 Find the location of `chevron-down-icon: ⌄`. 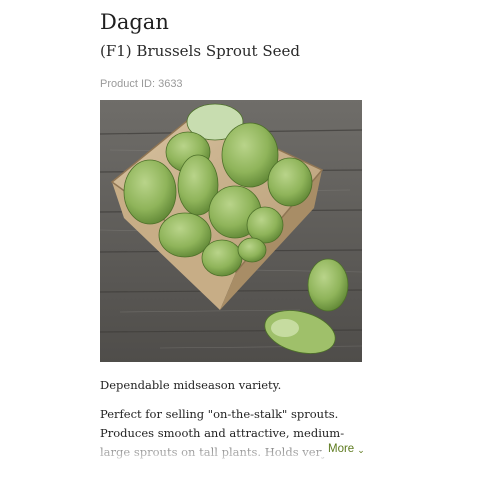

chevron-down-icon: ⌄ is located at coordinates (361, 449).